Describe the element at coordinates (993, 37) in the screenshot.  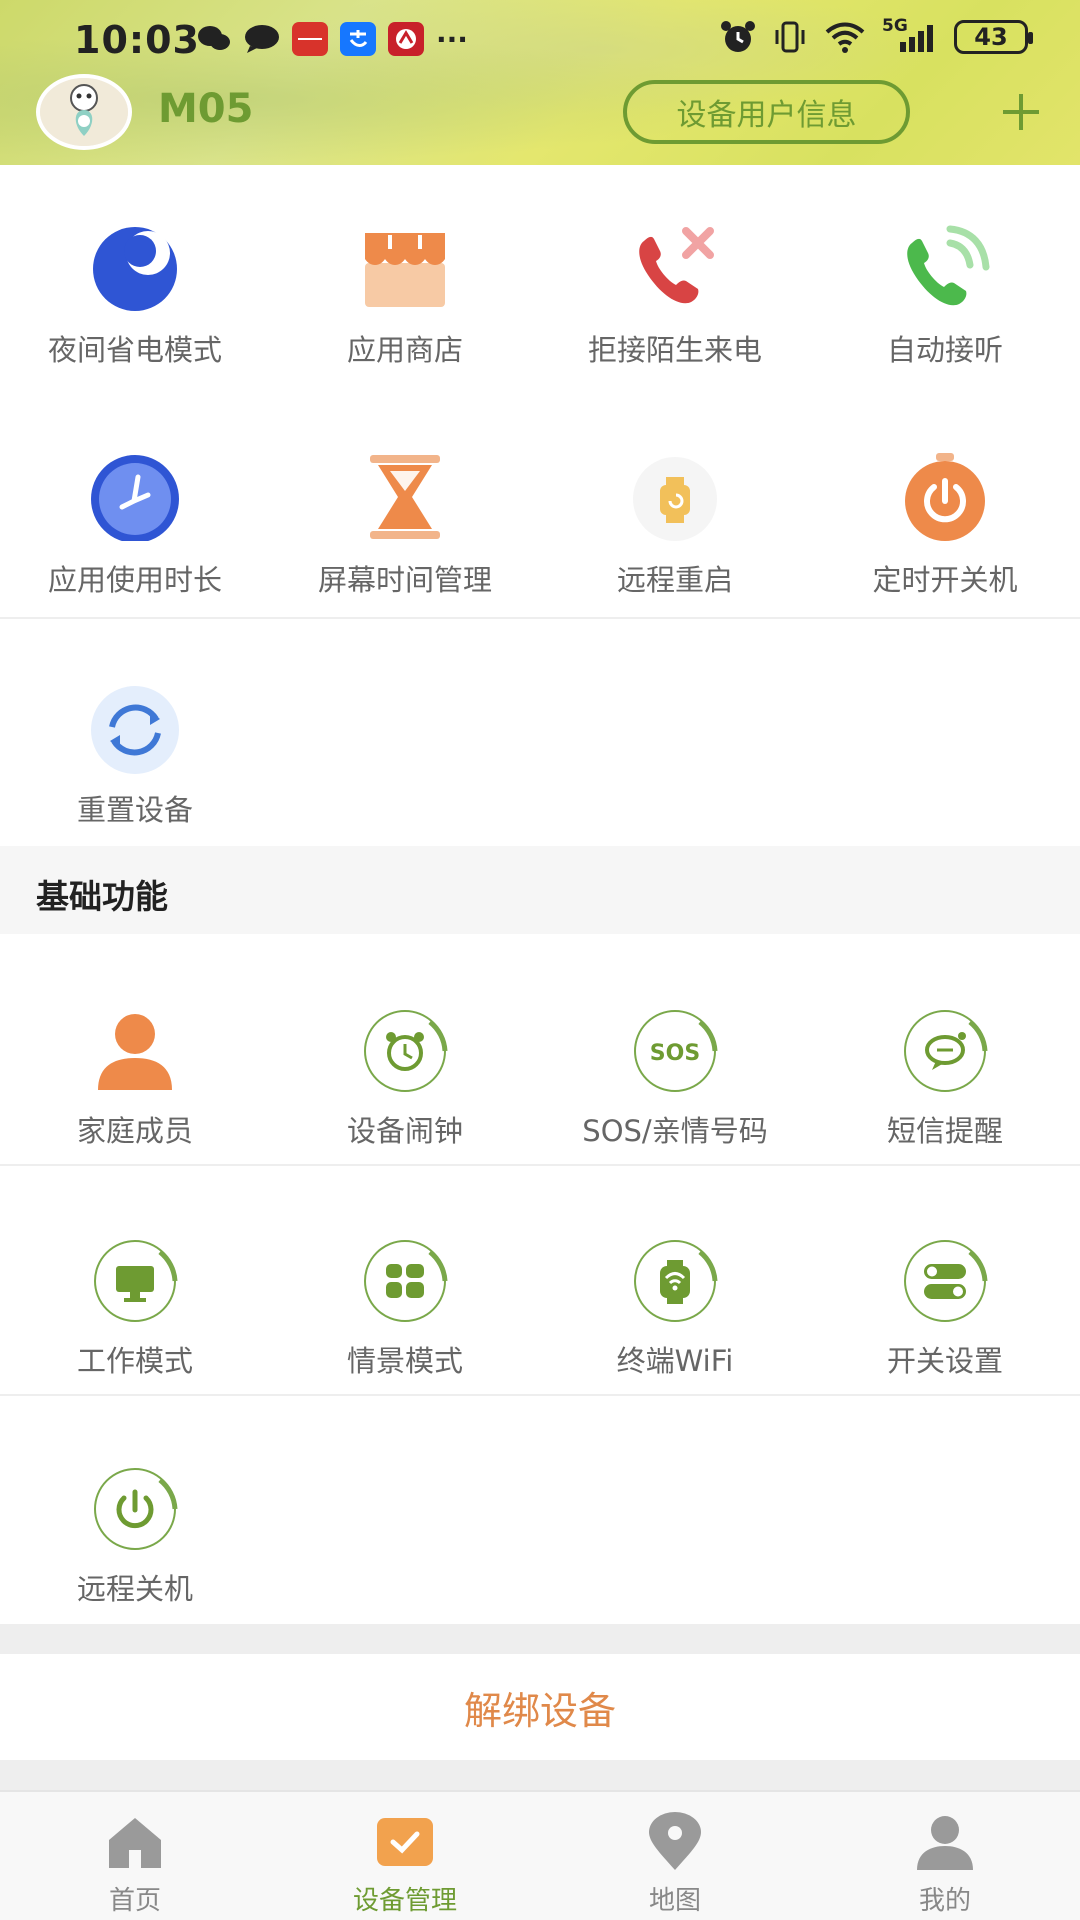
I see `battery-indicator: 43` at that location.